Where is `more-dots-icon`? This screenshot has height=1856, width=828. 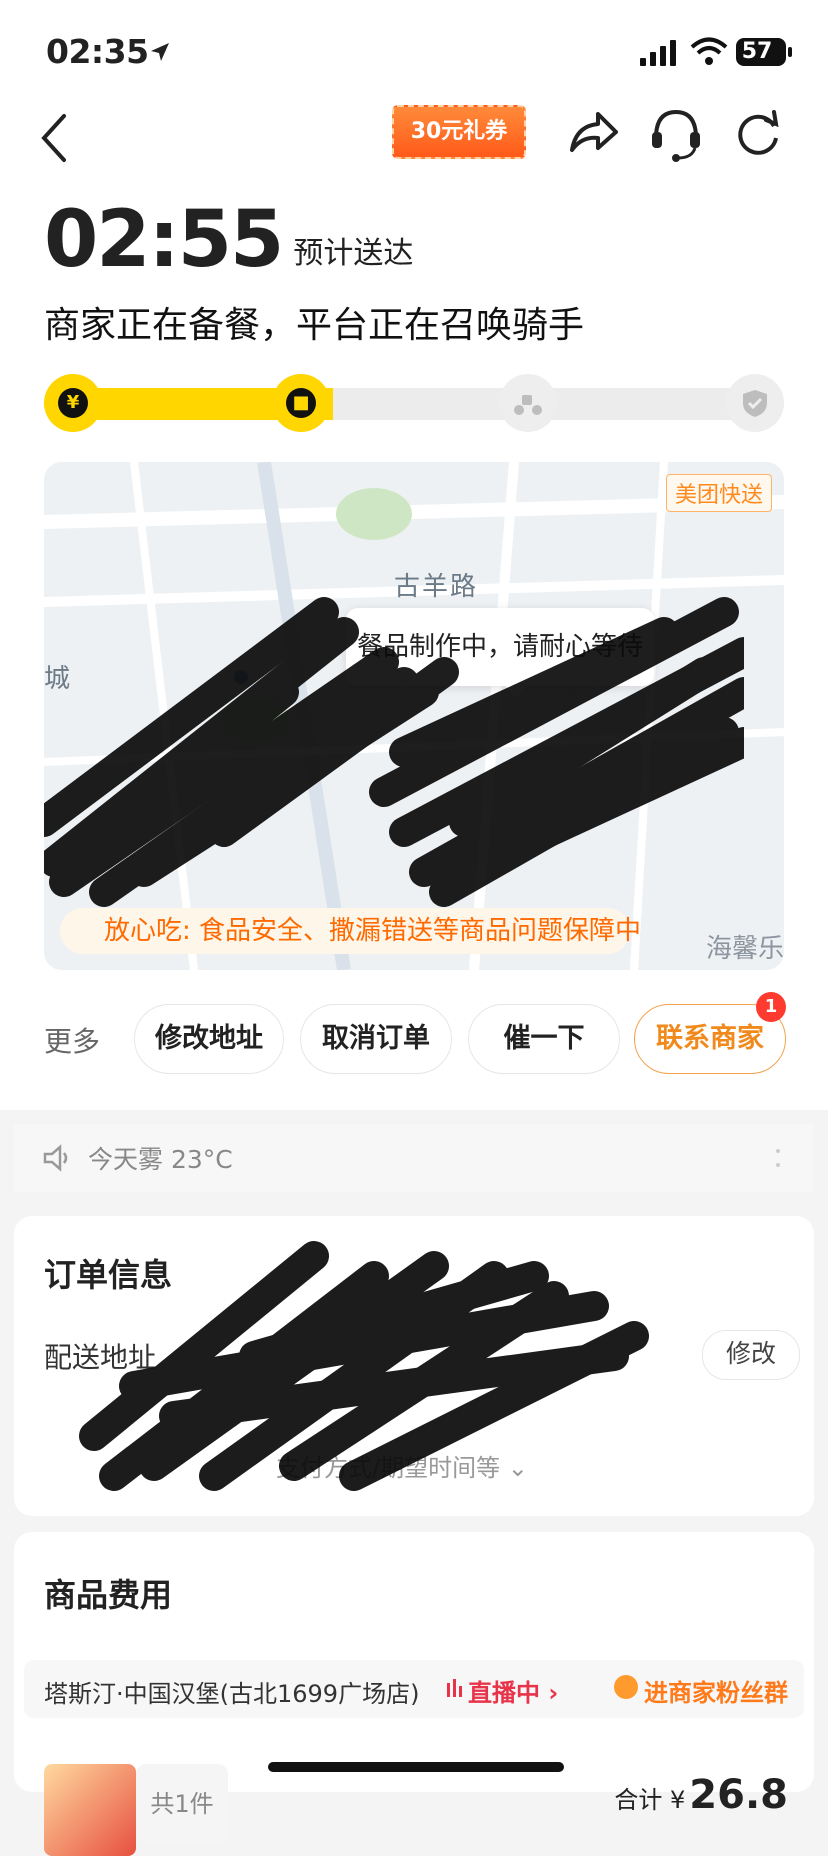 more-dots-icon is located at coordinates (778, 1158).